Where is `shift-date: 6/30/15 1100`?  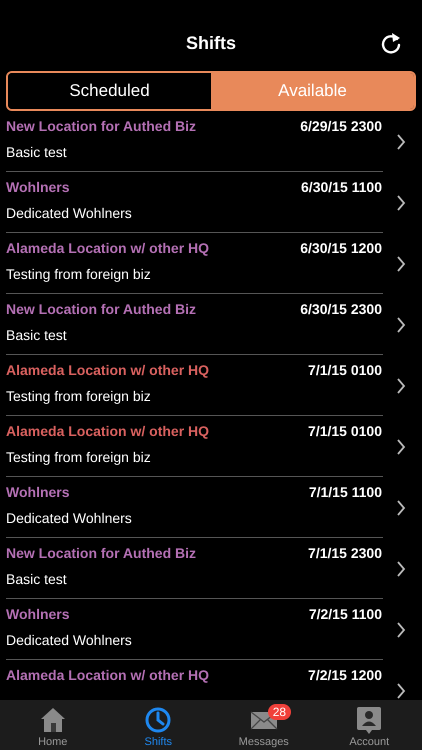 shift-date: 6/30/15 1100 is located at coordinates (341, 187).